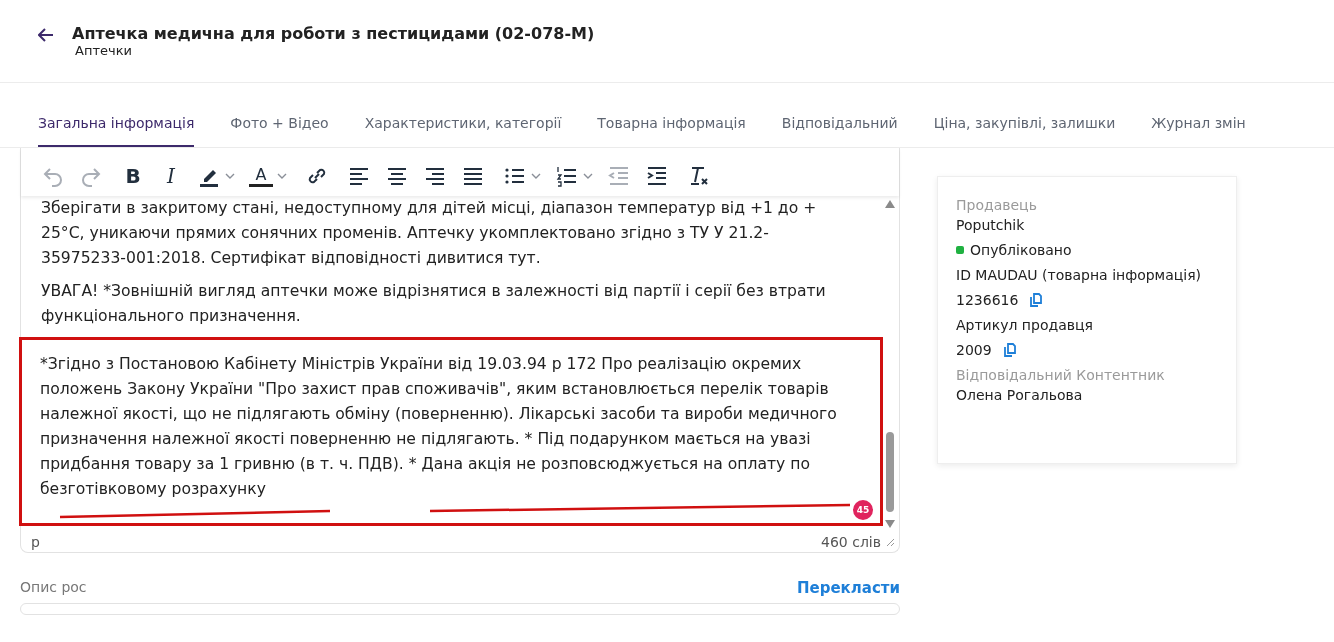  What do you see at coordinates (261, 176) in the screenshot?
I see `textcolor-button: A` at bounding box center [261, 176].